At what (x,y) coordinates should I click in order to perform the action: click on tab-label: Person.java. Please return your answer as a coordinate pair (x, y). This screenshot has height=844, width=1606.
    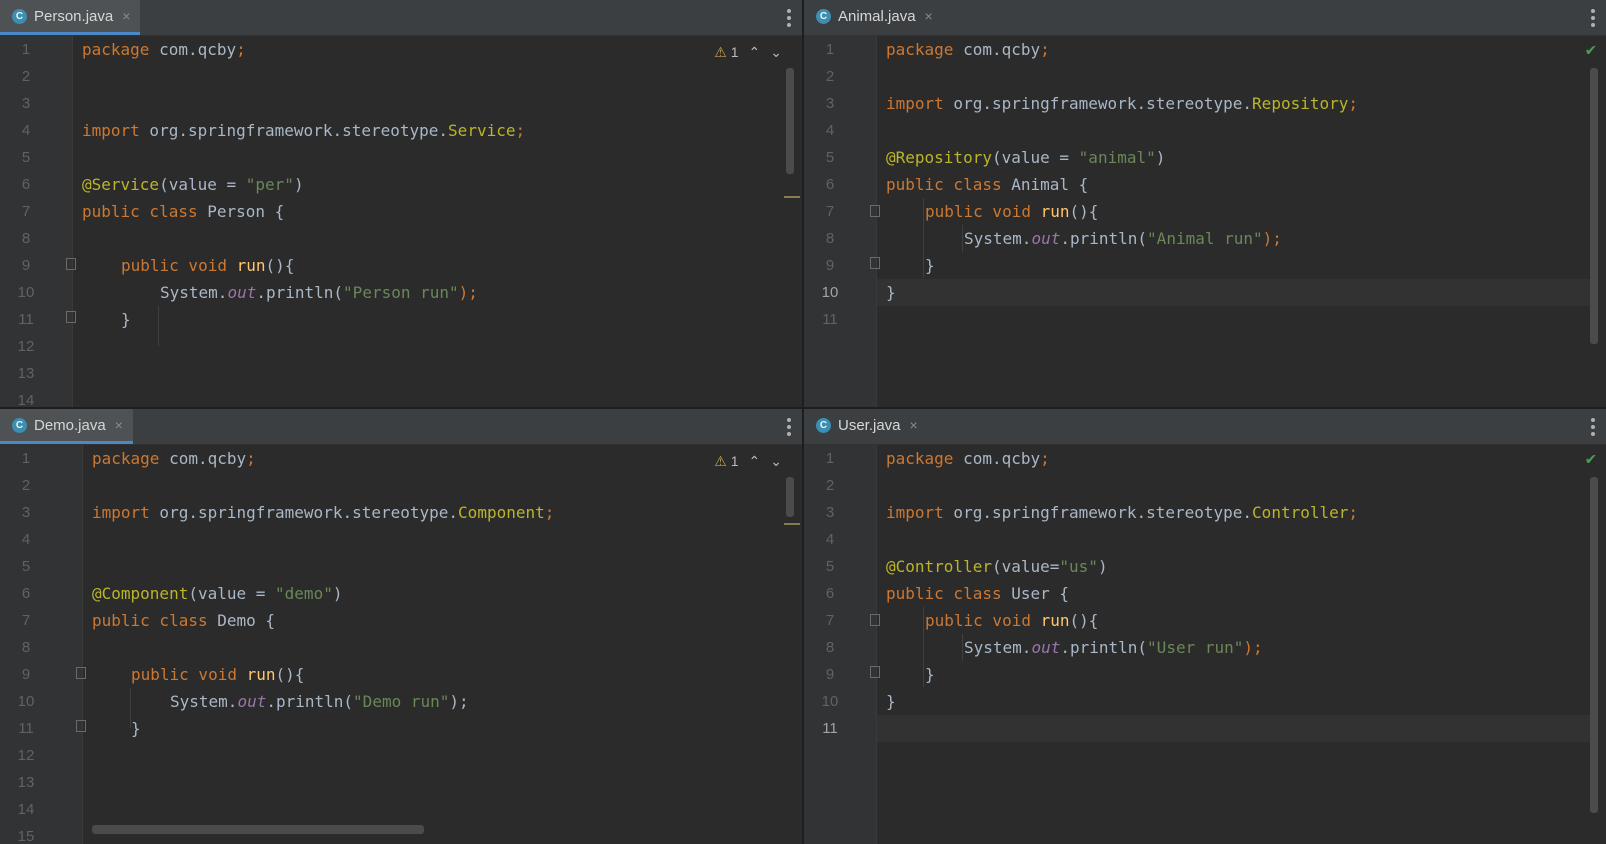
    Looking at the image, I should click on (74, 16).